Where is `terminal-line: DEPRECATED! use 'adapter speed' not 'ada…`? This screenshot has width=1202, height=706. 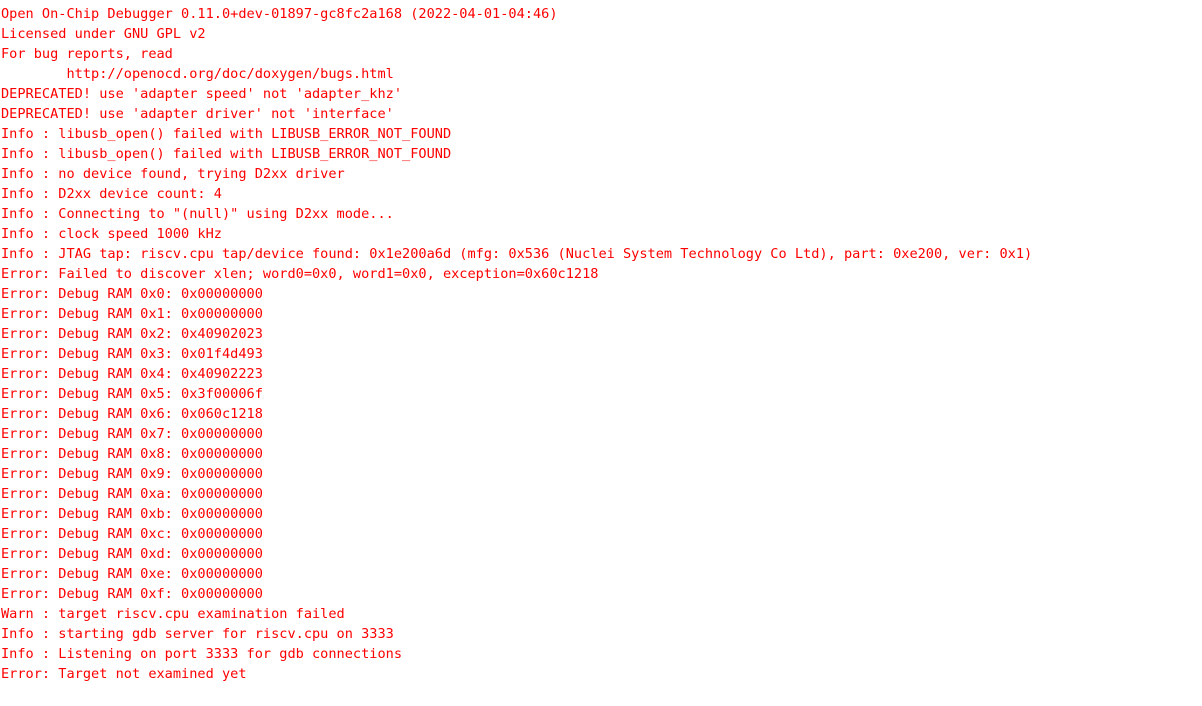
terminal-line: DEPRECATED! use 'adapter speed' not 'ada… is located at coordinates (202, 94).